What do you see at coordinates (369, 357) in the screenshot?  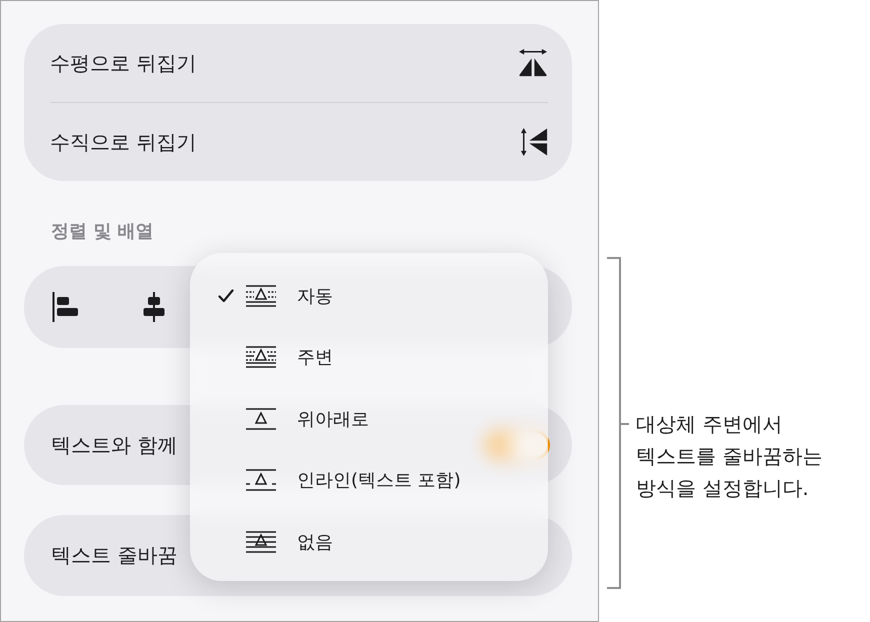 I see `wrap-menu-item: 주변` at bounding box center [369, 357].